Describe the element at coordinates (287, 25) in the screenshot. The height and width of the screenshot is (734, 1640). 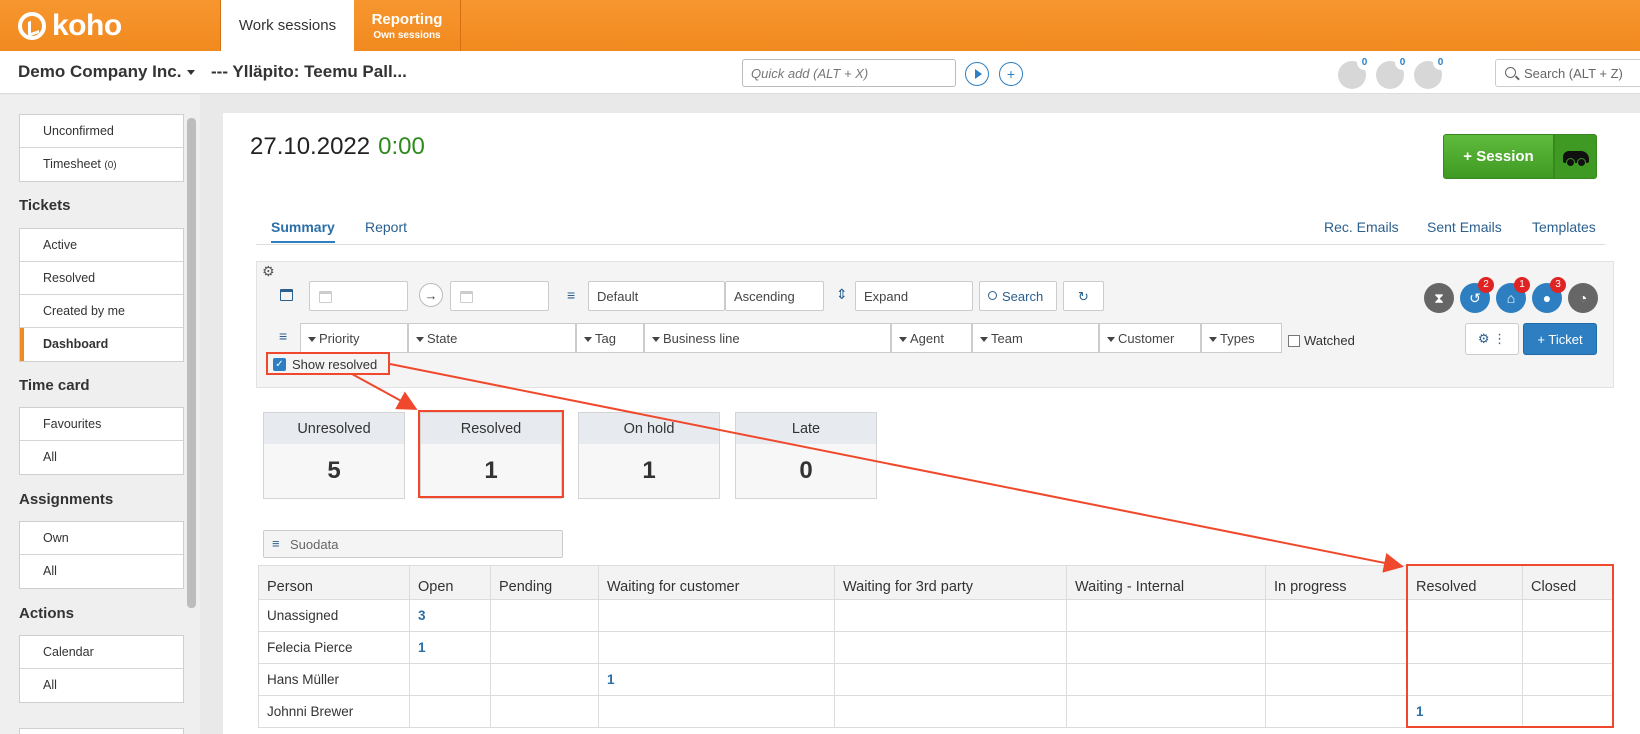
I see `tab-work-sessions: Work sessions` at that location.